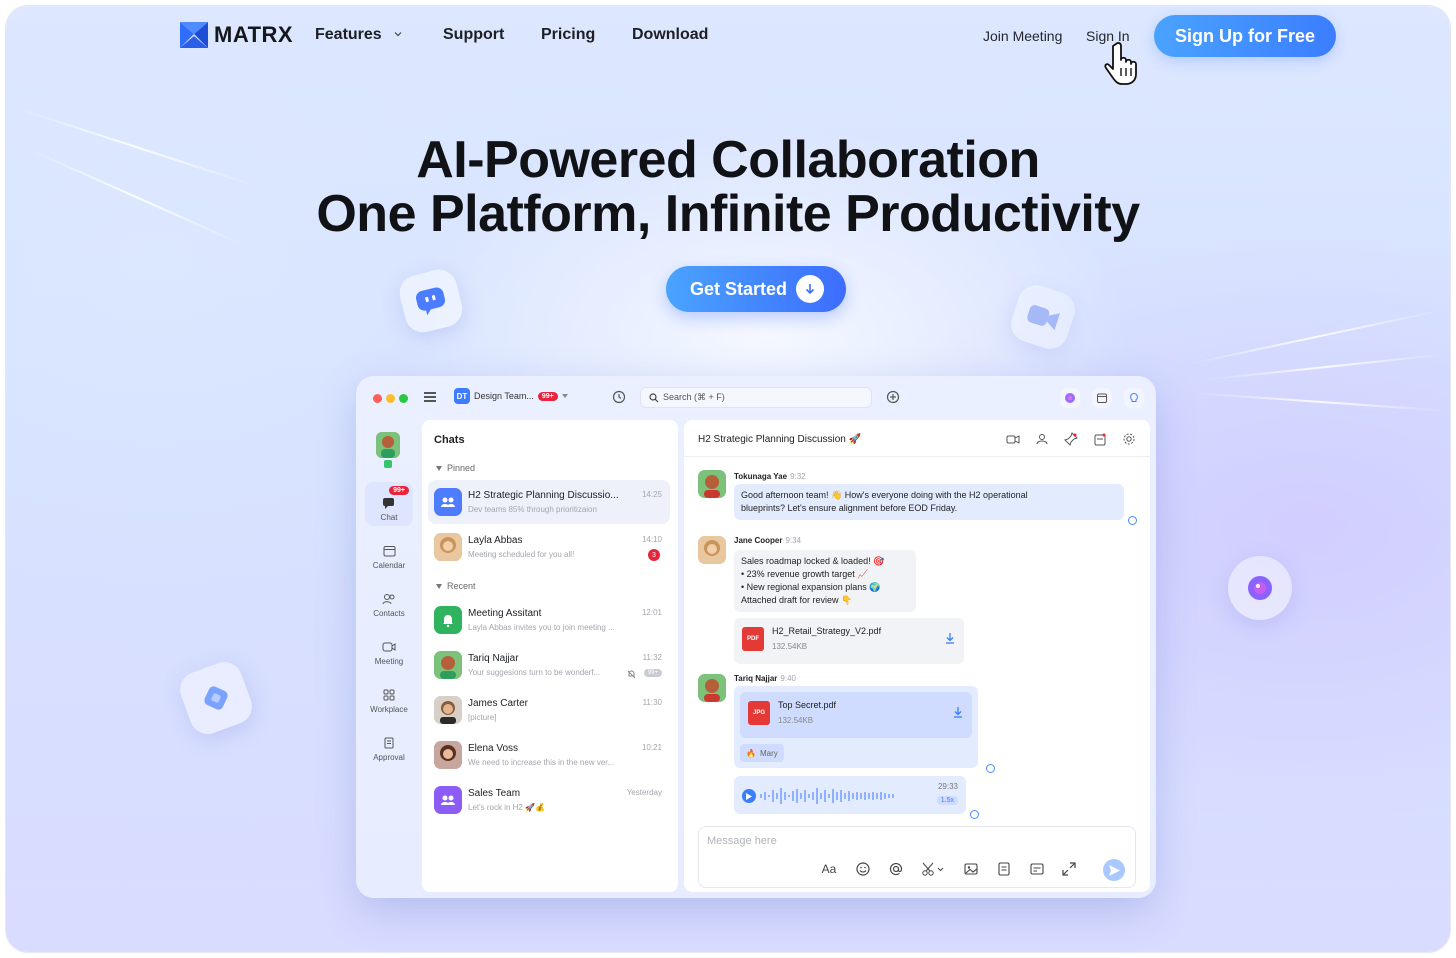  I want to click on chat-item: James Carter [picture] 11:30, so click(549, 710).